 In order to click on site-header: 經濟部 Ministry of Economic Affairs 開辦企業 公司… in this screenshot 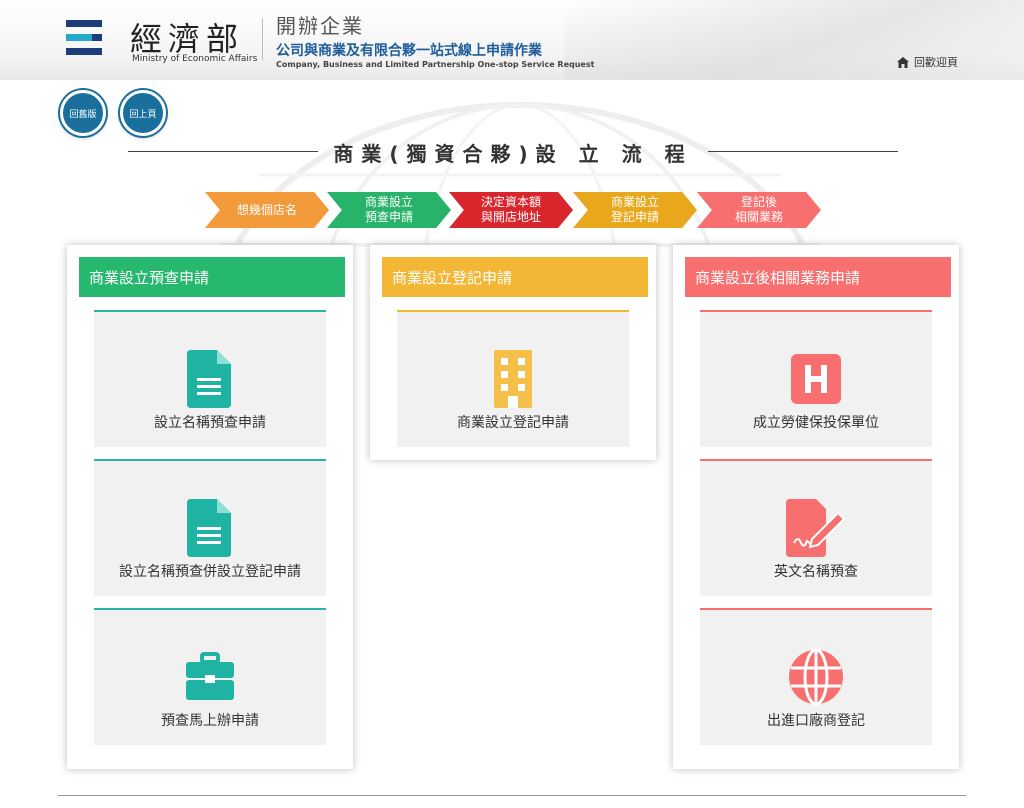, I will do `click(512, 40)`.